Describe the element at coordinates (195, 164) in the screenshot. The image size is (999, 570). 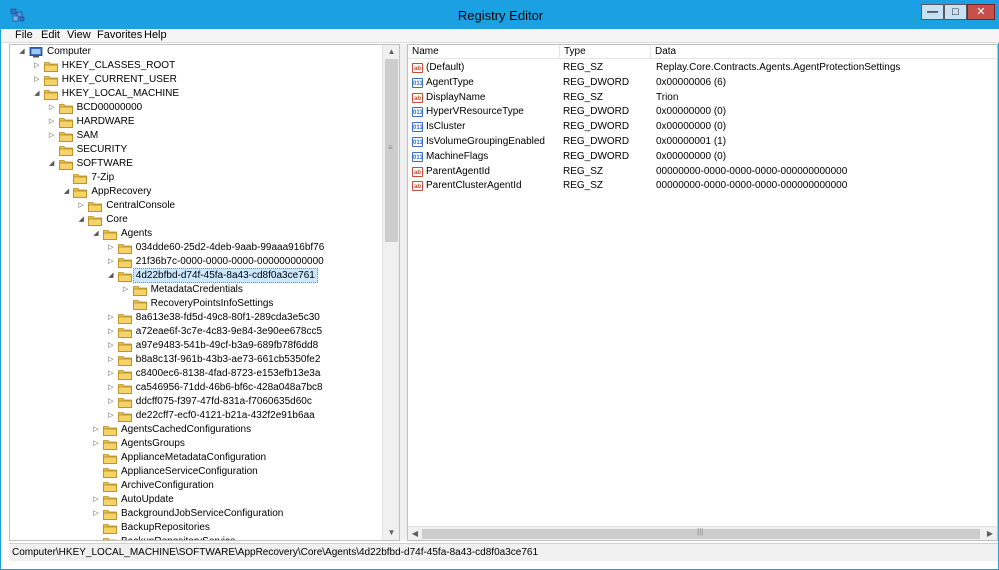
I see `tree-item: ◢ SOFTWARE` at that location.